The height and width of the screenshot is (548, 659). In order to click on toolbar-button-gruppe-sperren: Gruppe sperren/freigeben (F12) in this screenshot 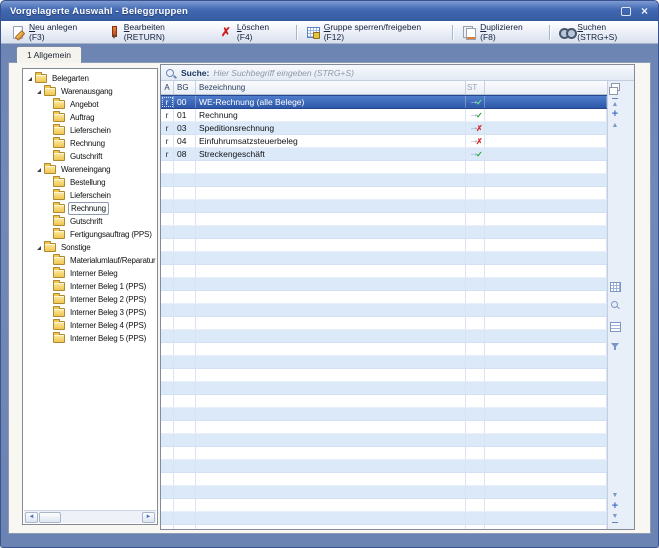, I will do `click(374, 32)`.